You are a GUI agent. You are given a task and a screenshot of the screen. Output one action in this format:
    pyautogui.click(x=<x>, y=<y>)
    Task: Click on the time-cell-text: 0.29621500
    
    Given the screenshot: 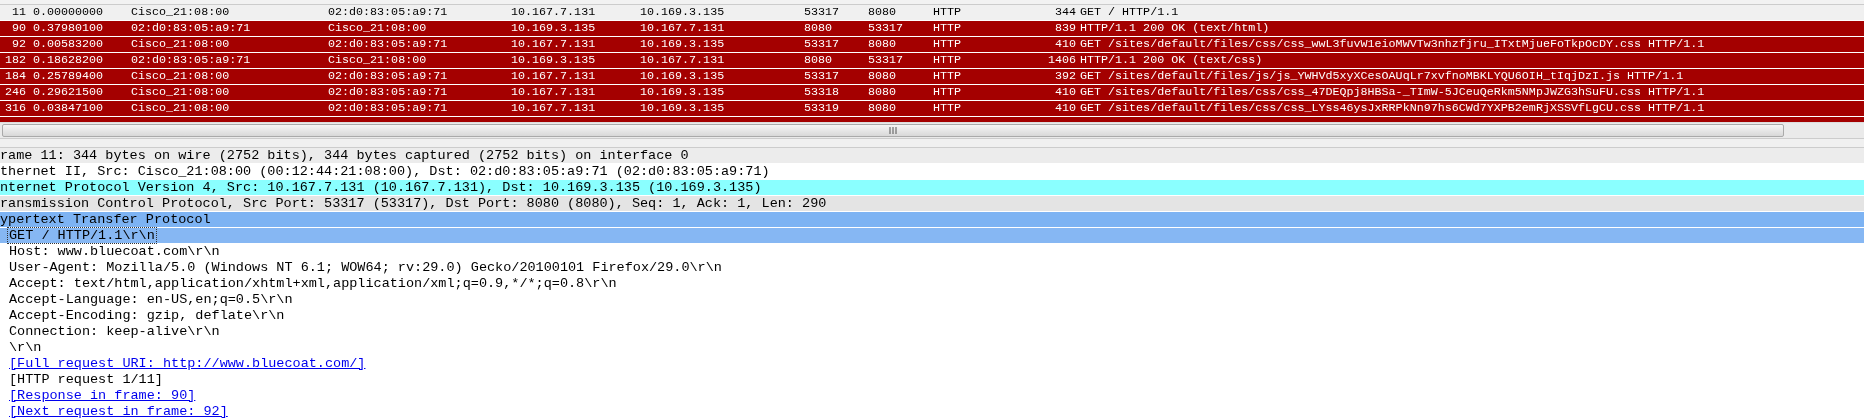 What is the action you would take?
    pyautogui.click(x=68, y=92)
    